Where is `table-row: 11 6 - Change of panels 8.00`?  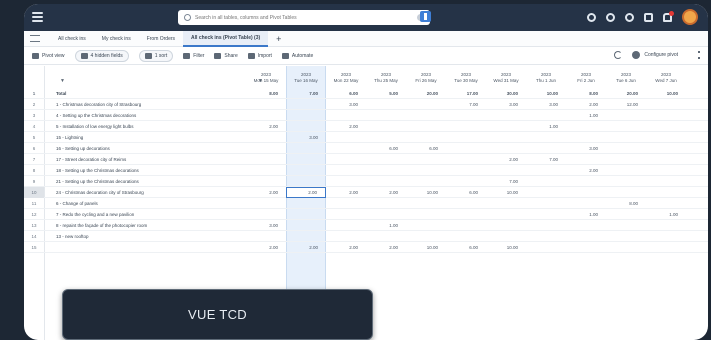 table-row: 11 6 - Change of panels 8.00 is located at coordinates (366, 203).